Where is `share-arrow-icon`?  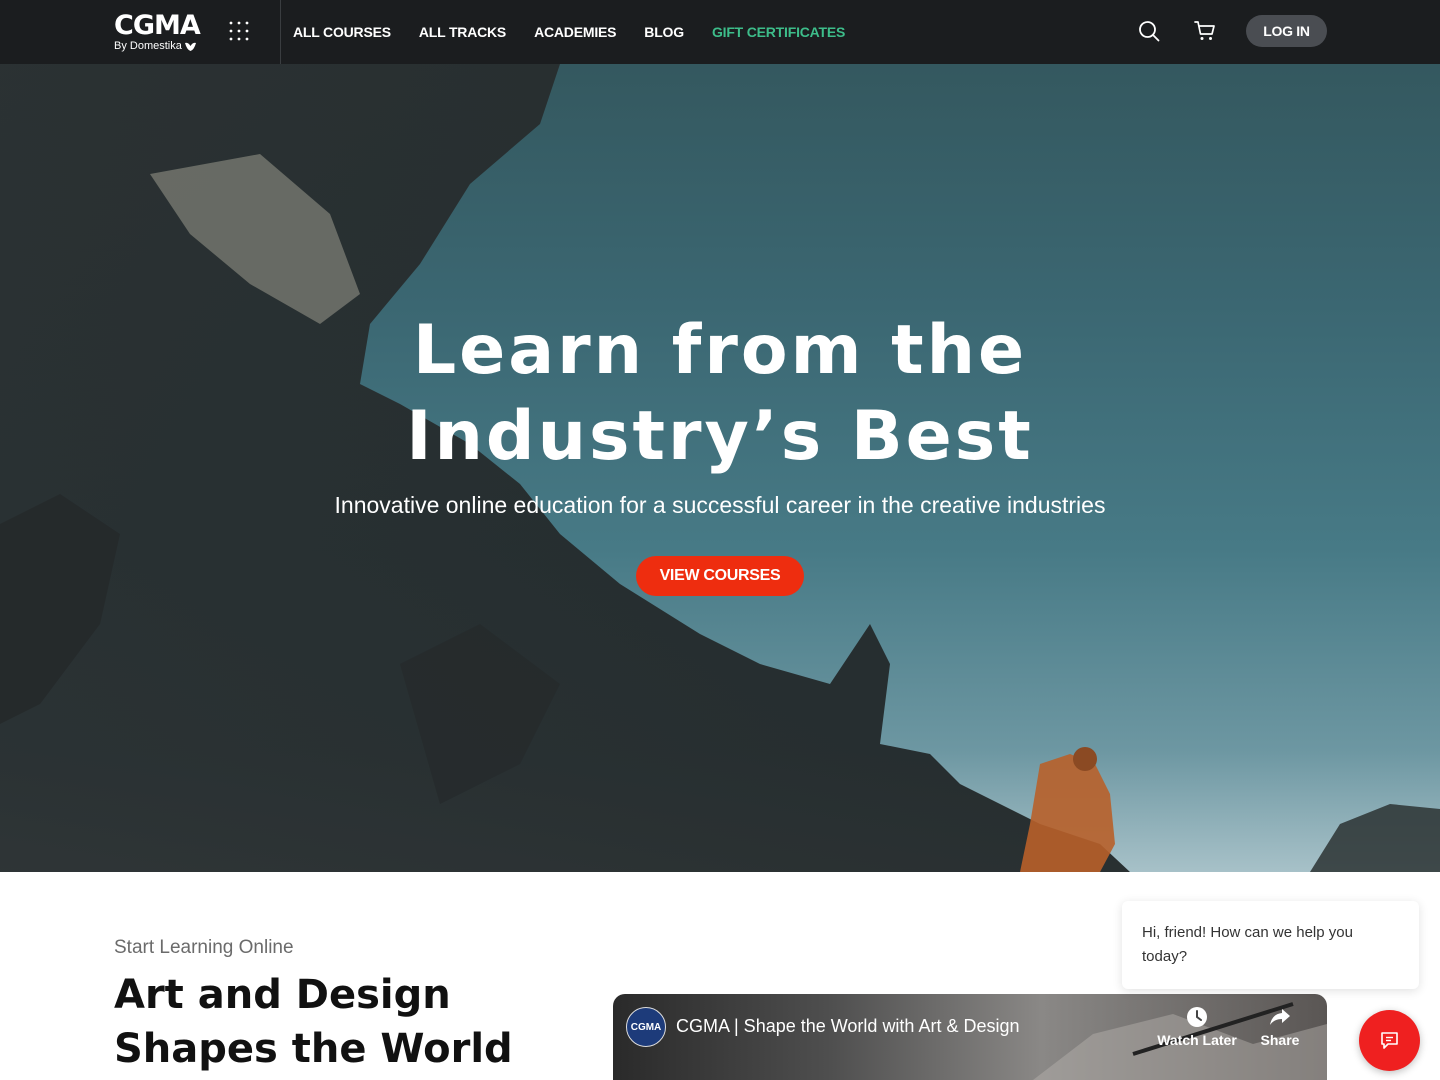
share-arrow-icon is located at coordinates (1280, 1017).